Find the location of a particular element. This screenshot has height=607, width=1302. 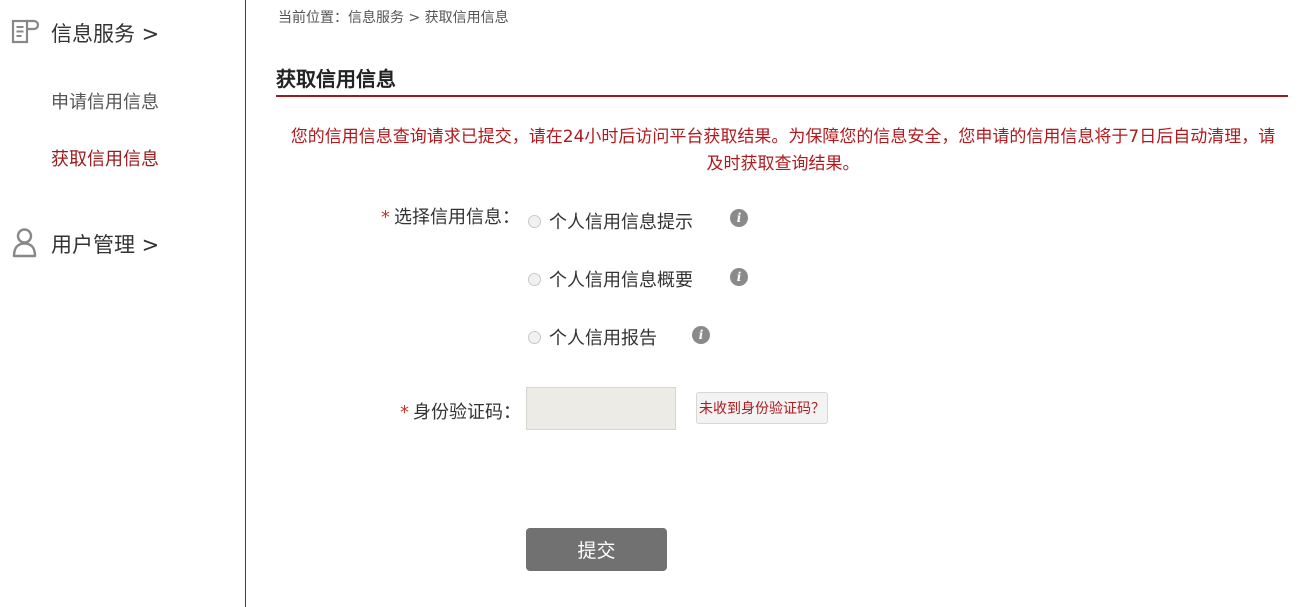

breadcrumb-prefix: 当前位置： is located at coordinates (313, 18).